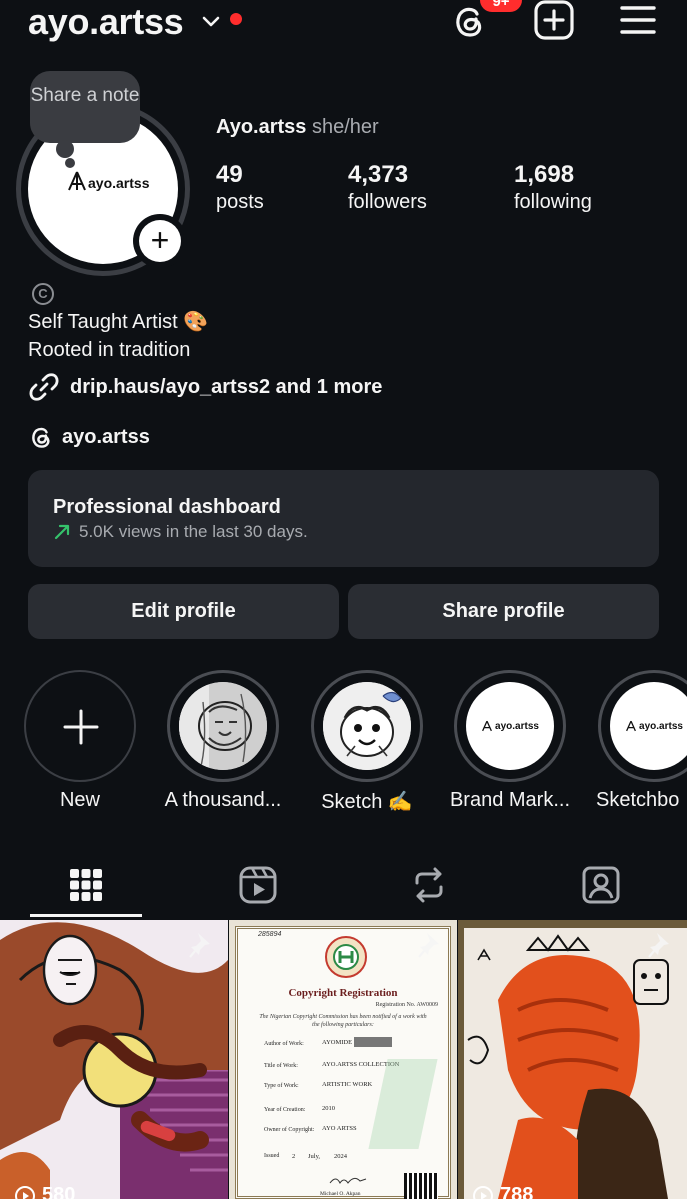 The image size is (687, 1199). I want to click on bio-line: Self Taught Artist 🎨, so click(118, 322).